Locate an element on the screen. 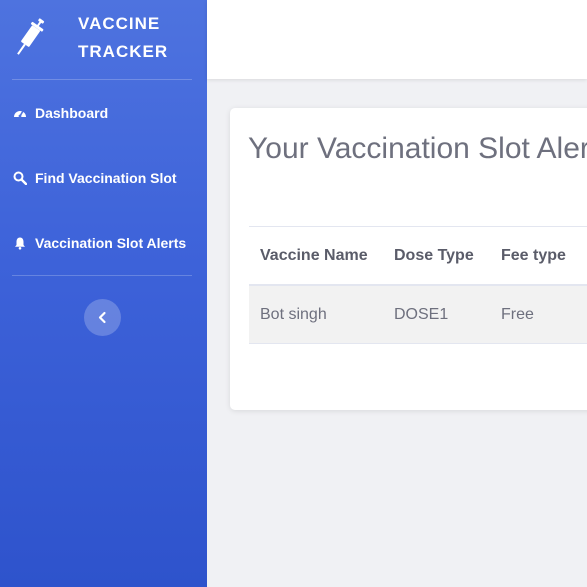  chevron-left-icon is located at coordinates (102, 317).